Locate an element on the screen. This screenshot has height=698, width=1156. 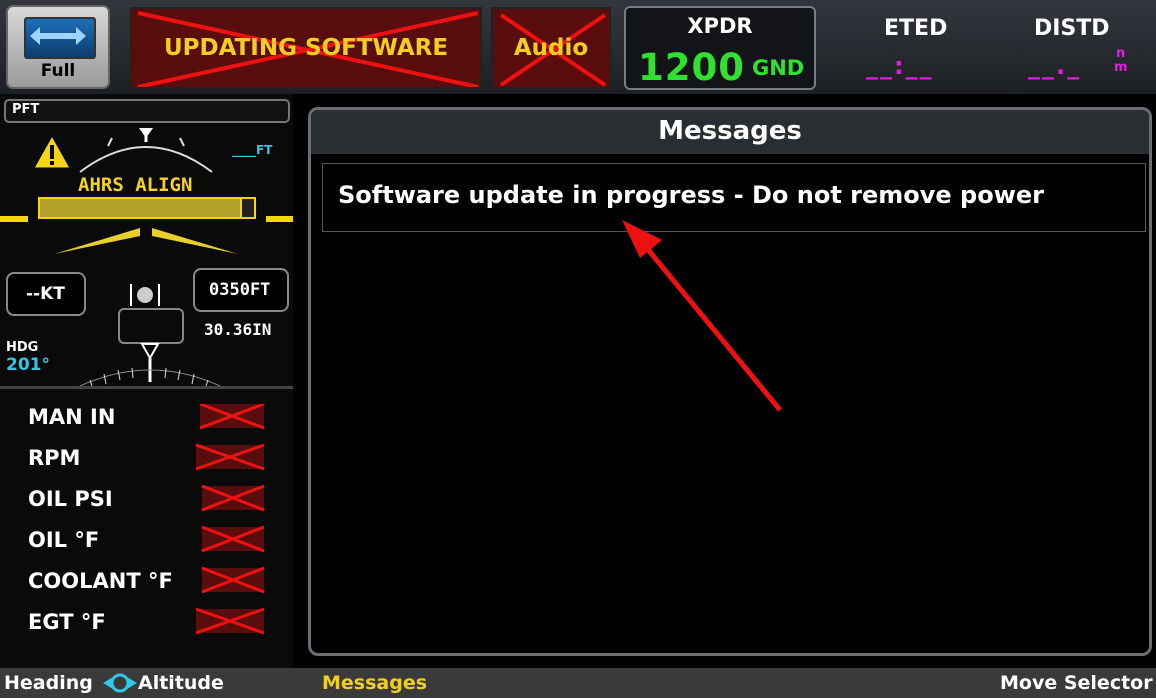
messages-softkey: Messages is located at coordinates (374, 683).